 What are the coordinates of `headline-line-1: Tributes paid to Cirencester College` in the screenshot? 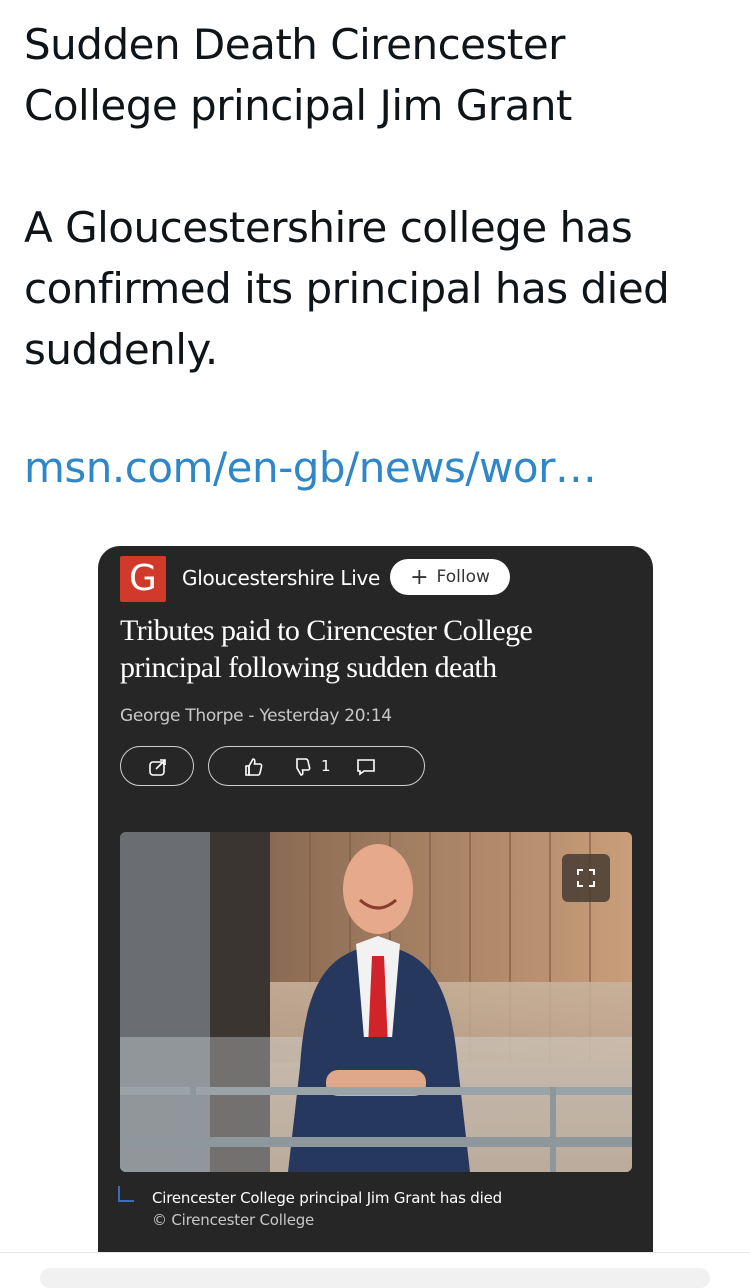 It's located at (326, 630).